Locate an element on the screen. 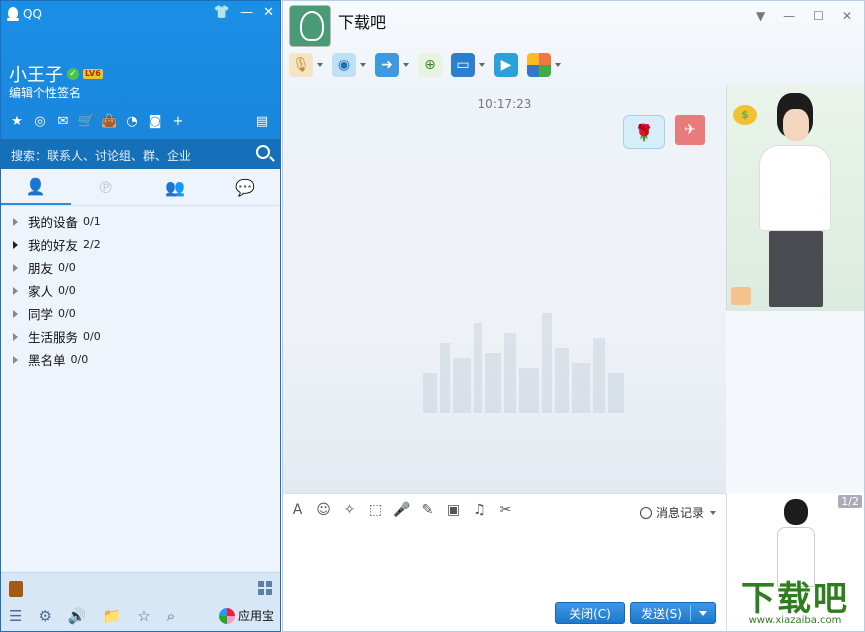 The image size is (865, 632). music-icon: ◔ is located at coordinates (132, 122).